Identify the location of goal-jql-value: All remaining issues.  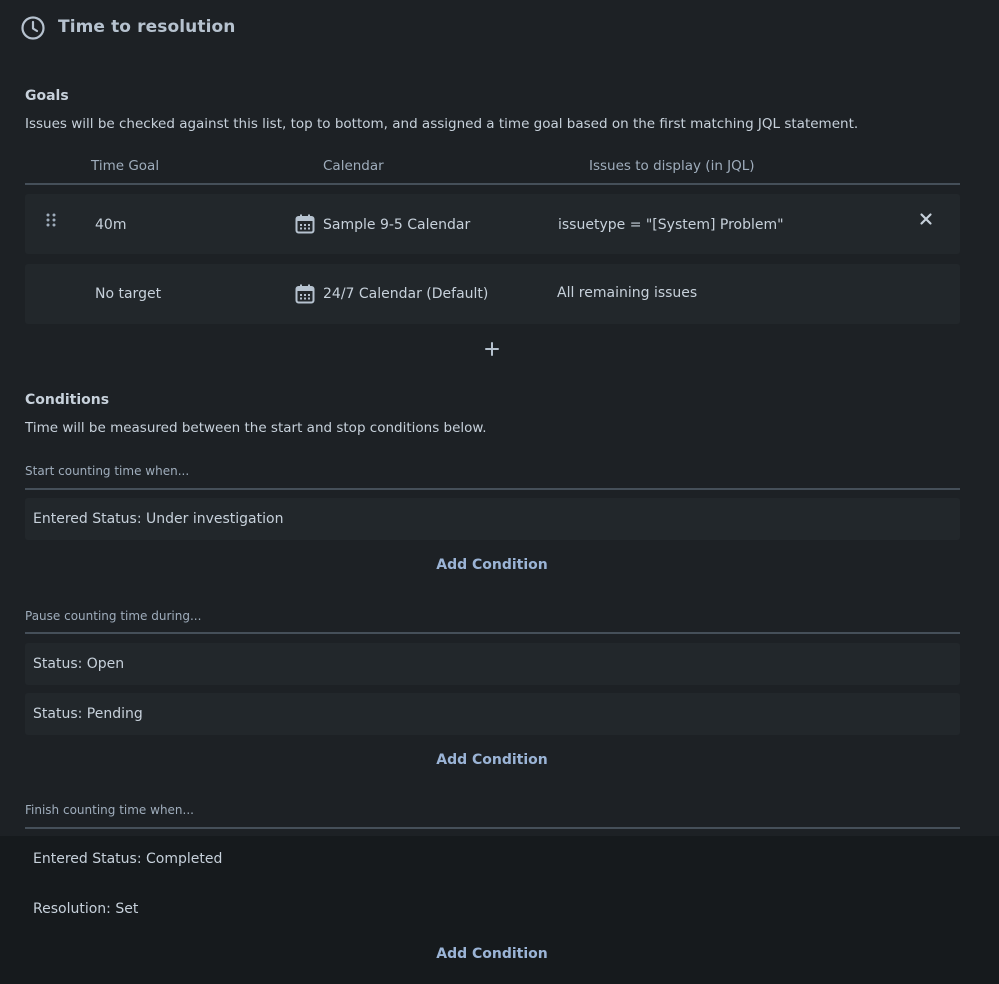
(627, 293).